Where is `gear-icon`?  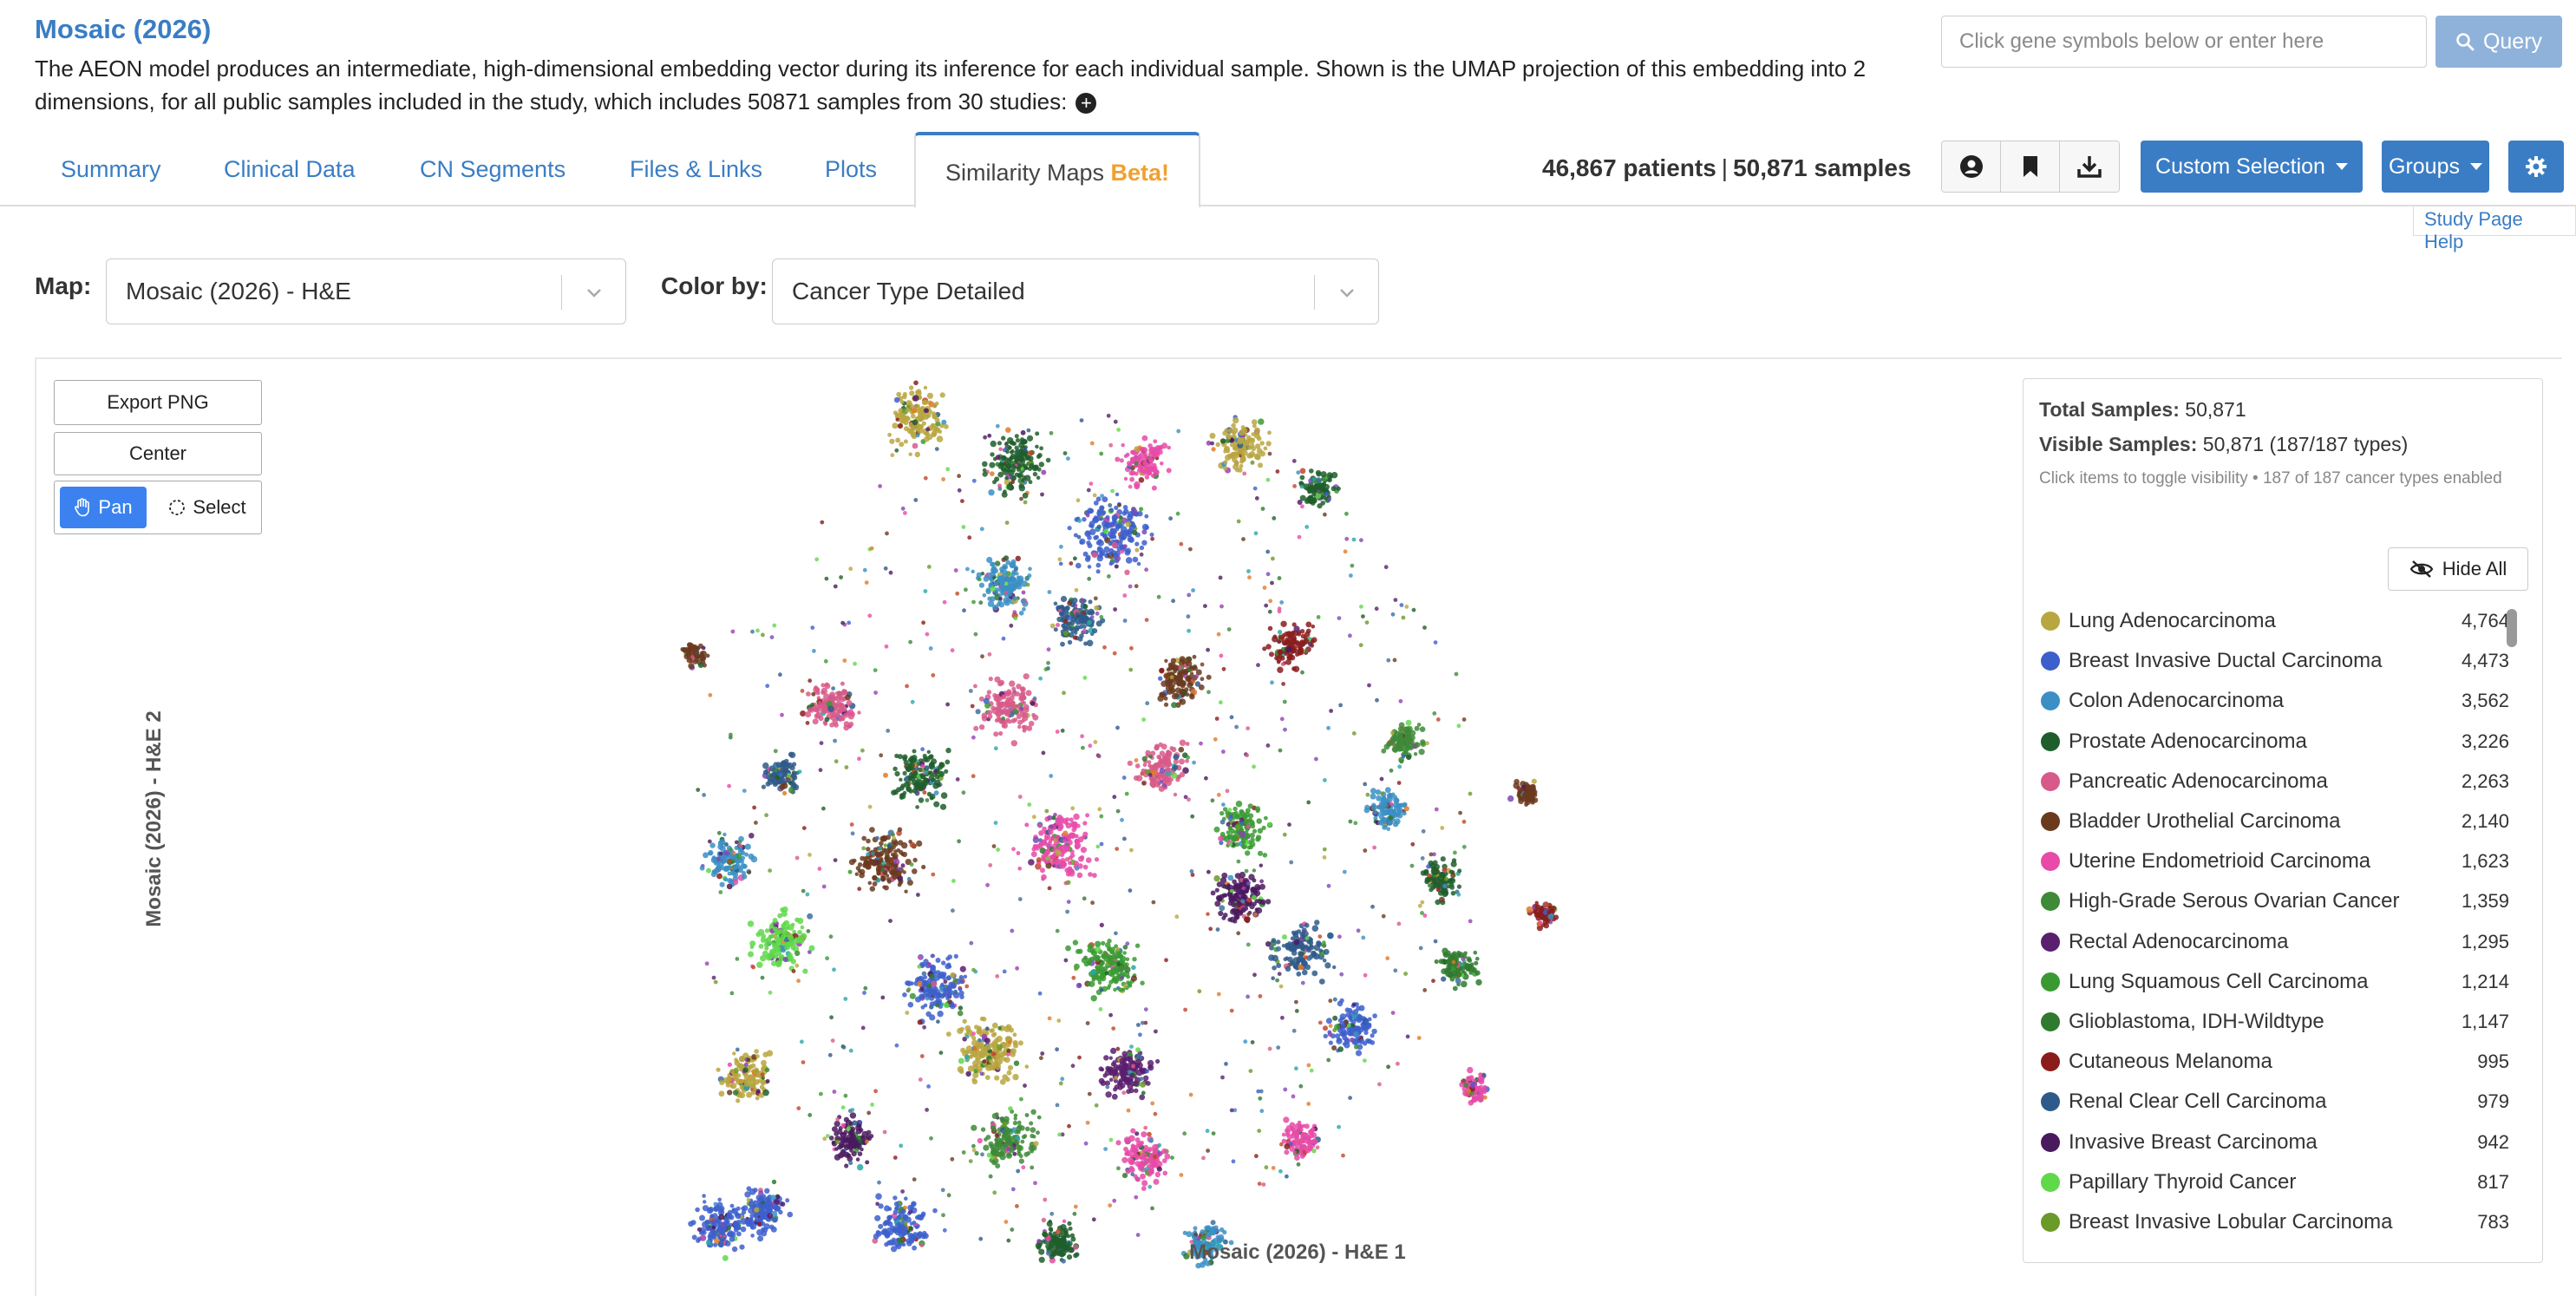 gear-icon is located at coordinates (2536, 166).